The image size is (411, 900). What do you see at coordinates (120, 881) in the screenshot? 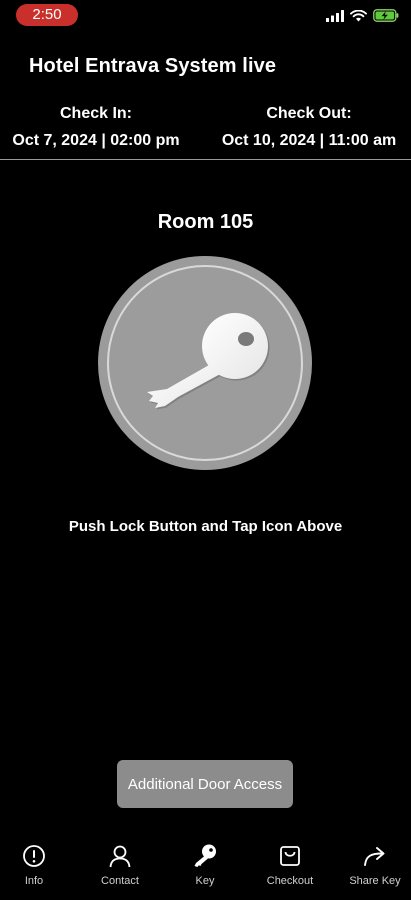
I see `tab-contact-label: Contact` at bounding box center [120, 881].